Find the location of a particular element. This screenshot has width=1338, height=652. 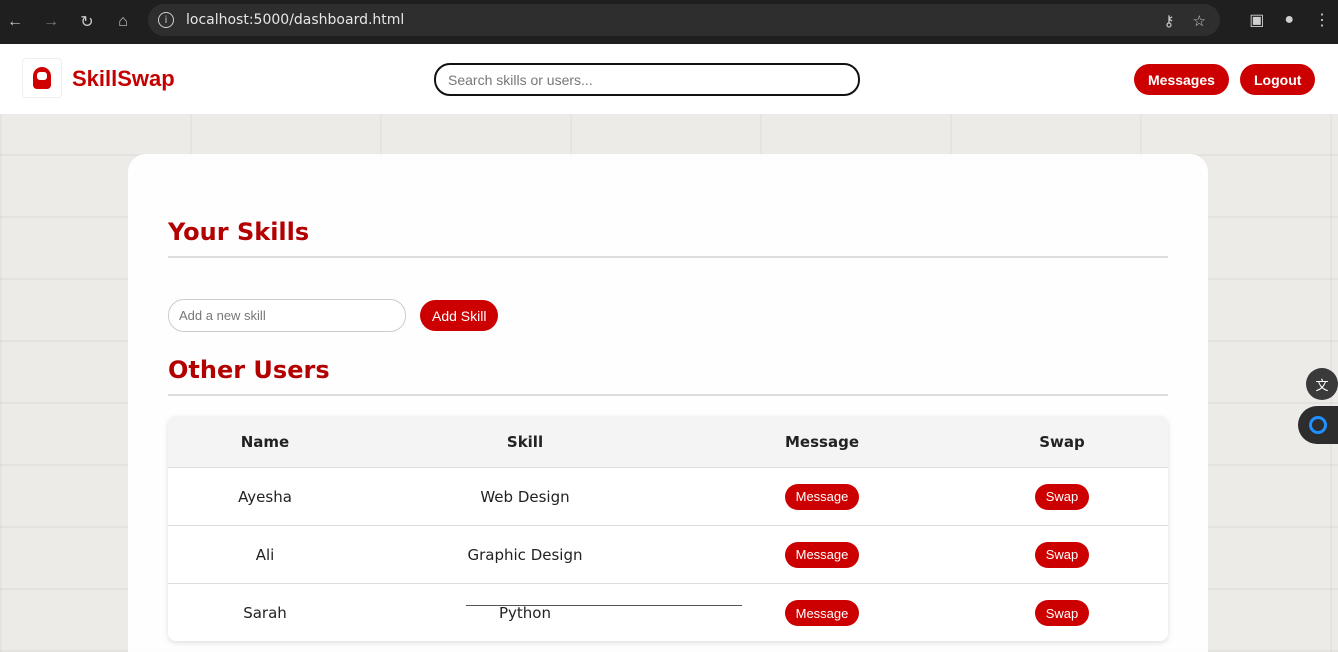

table-row: Ayesha Web Design Message Swap is located at coordinates (668, 497).